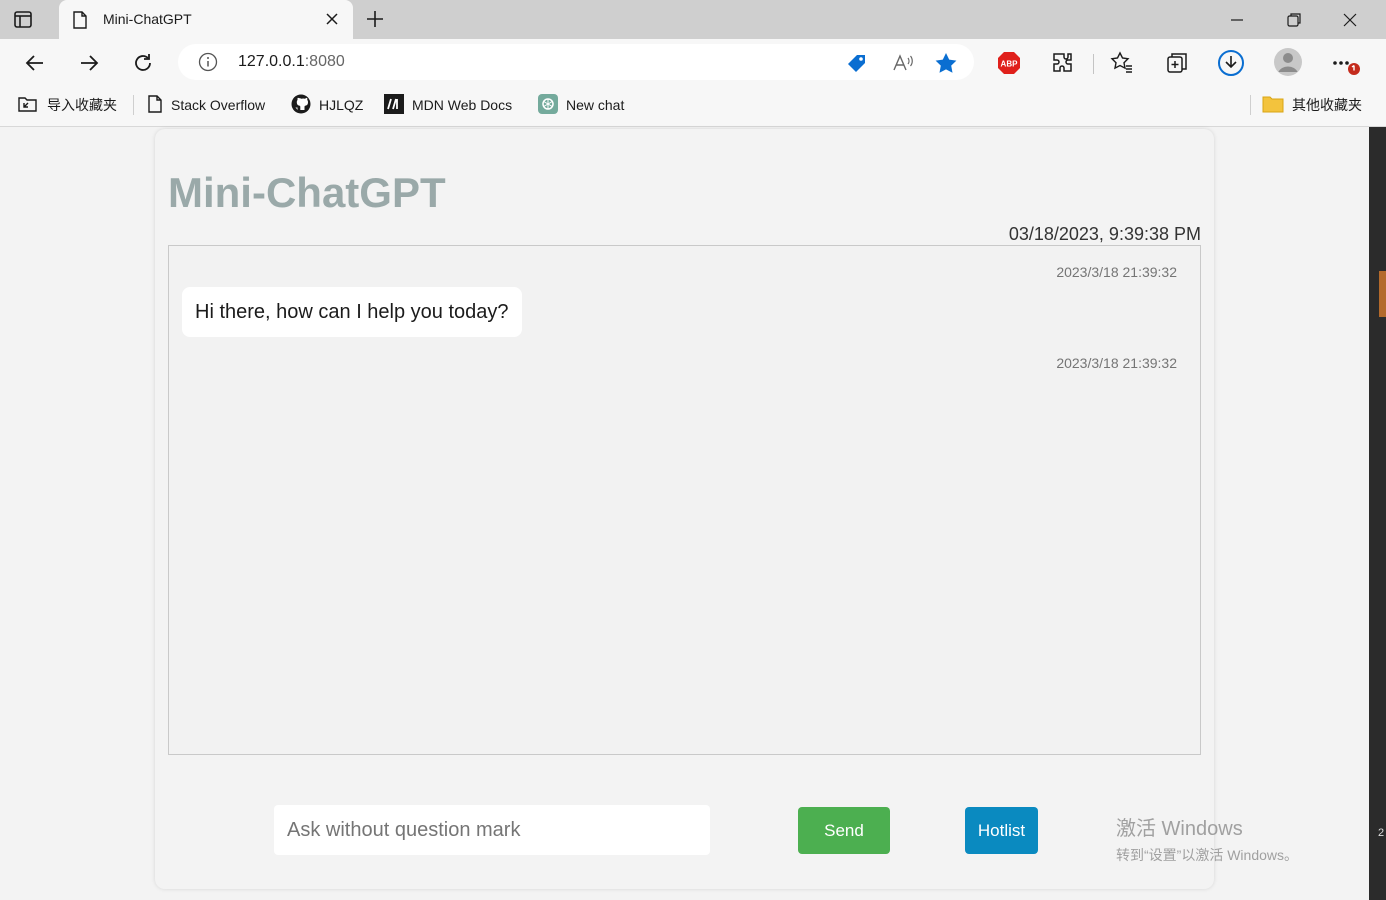 This screenshot has width=1386, height=900. Describe the element at coordinates (946, 65) in the screenshot. I see `favorite-star-icon` at that location.